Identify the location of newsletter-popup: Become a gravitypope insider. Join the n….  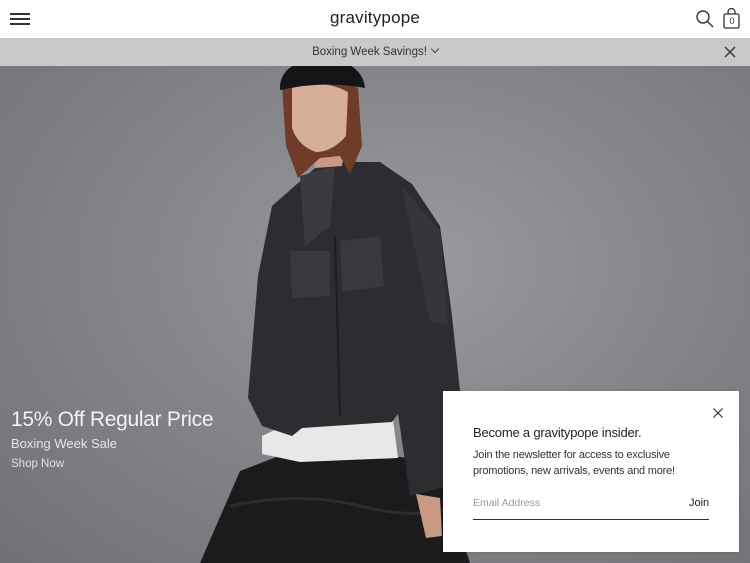
(591, 471).